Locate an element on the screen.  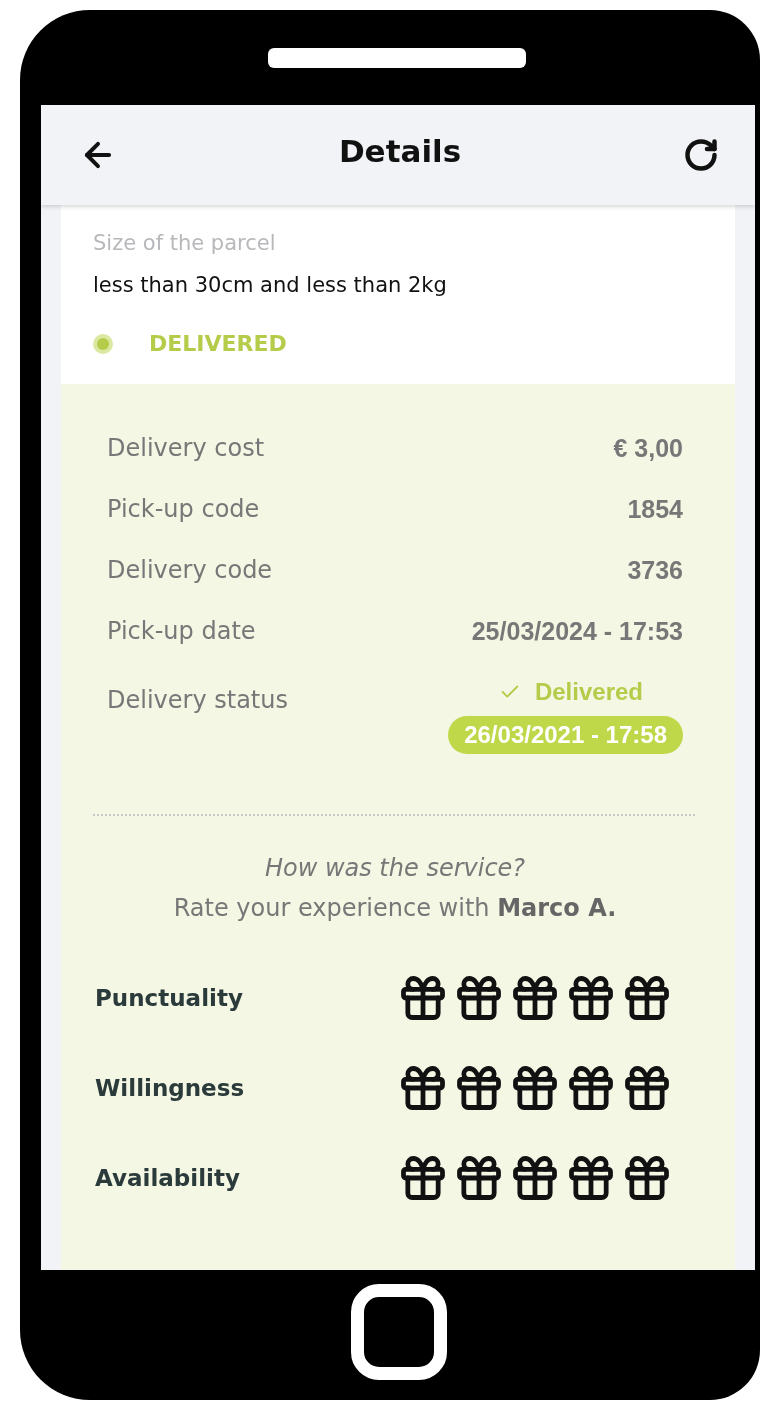
delivered-status: Delivered is located at coordinates (570, 692).